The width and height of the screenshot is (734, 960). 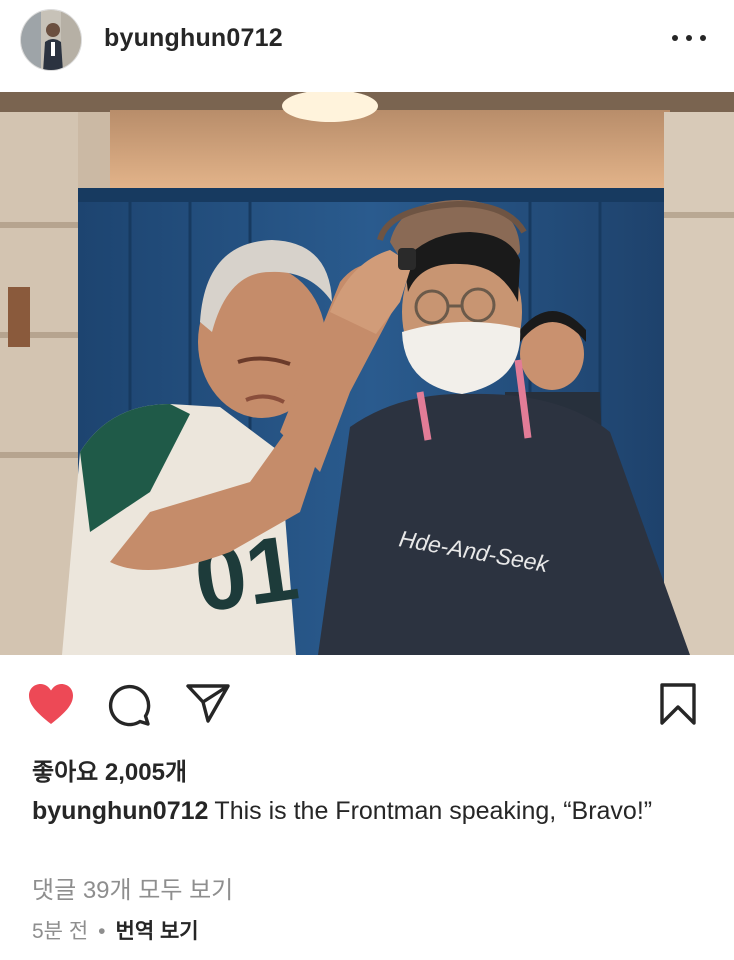 I want to click on action-bar, so click(x=367, y=703).